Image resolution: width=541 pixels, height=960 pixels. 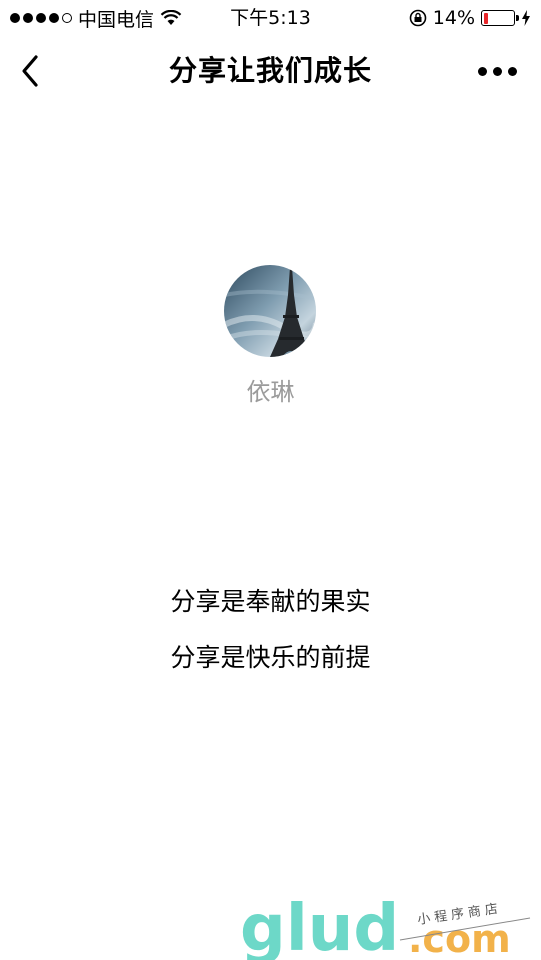 What do you see at coordinates (418, 18) in the screenshot?
I see `rotation-lock-icon` at bounding box center [418, 18].